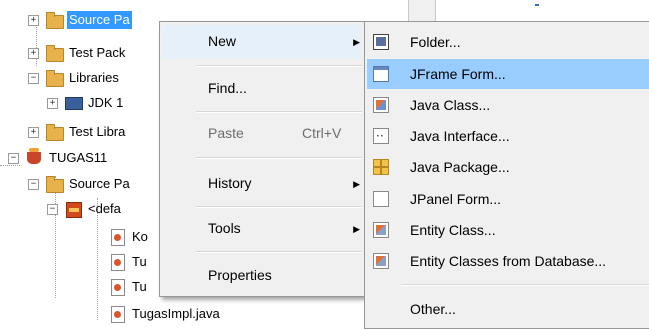 Image resolution: width=649 pixels, height=329 pixels. I want to click on menu-item-properties: Properties, so click(262, 276).